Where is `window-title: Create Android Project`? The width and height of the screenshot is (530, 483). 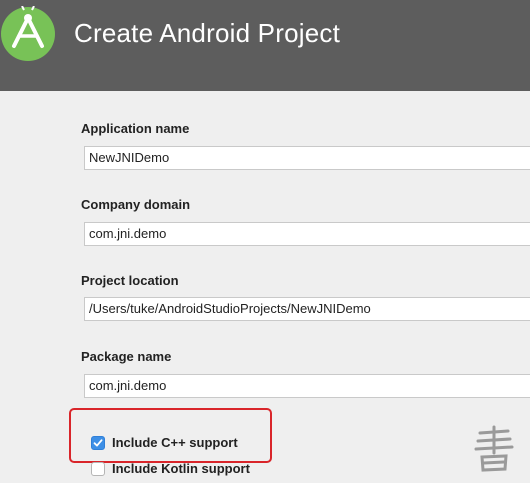 window-title: Create Android Project is located at coordinates (207, 33).